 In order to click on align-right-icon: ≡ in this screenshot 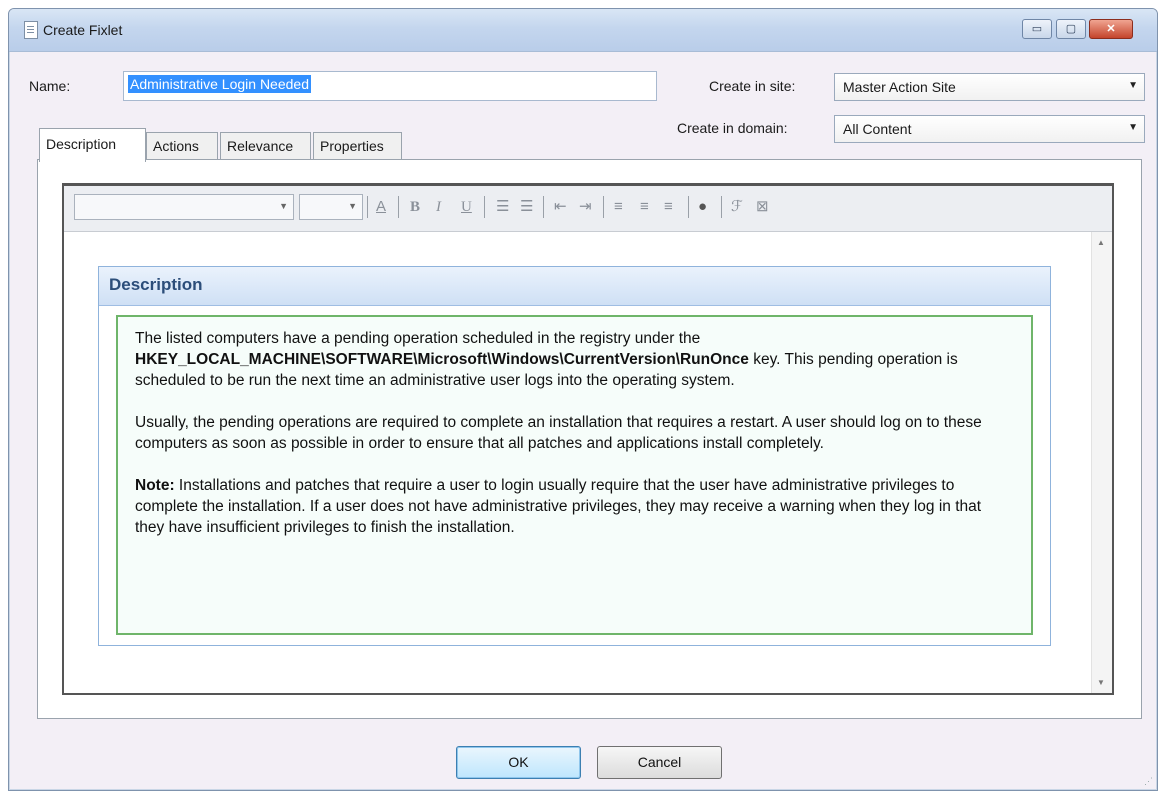, I will do `click(668, 207)`.